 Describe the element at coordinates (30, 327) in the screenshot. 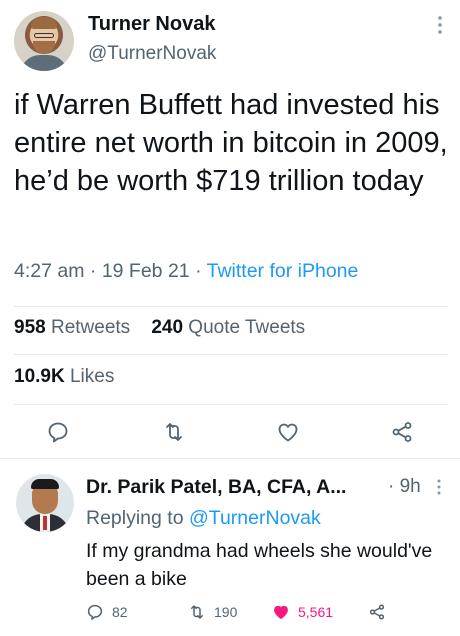

I see `retweets-count: 958` at that location.